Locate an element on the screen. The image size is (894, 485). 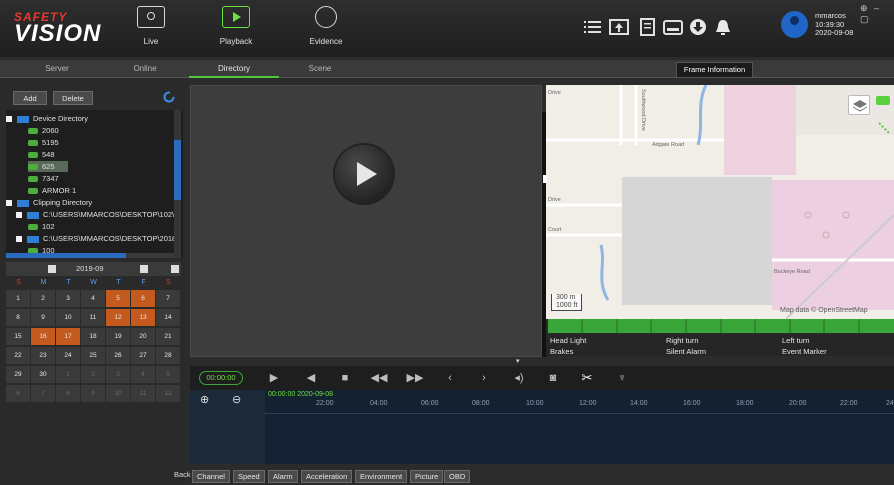
layers-icon is located at coordinates (859, 105).